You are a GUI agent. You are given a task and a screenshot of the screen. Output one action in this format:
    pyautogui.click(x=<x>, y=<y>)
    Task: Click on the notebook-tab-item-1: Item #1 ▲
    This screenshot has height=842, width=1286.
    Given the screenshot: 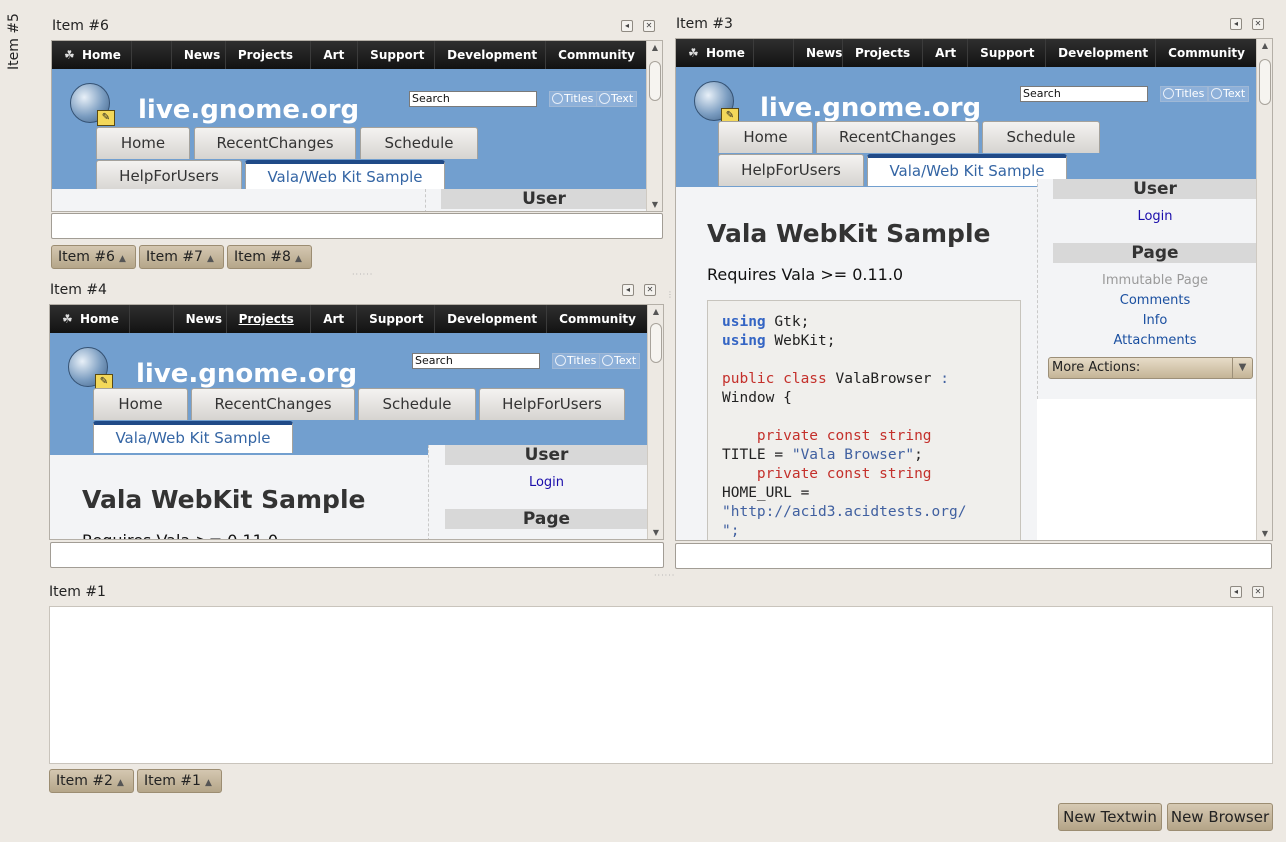 What is the action you would take?
    pyautogui.click(x=179, y=781)
    